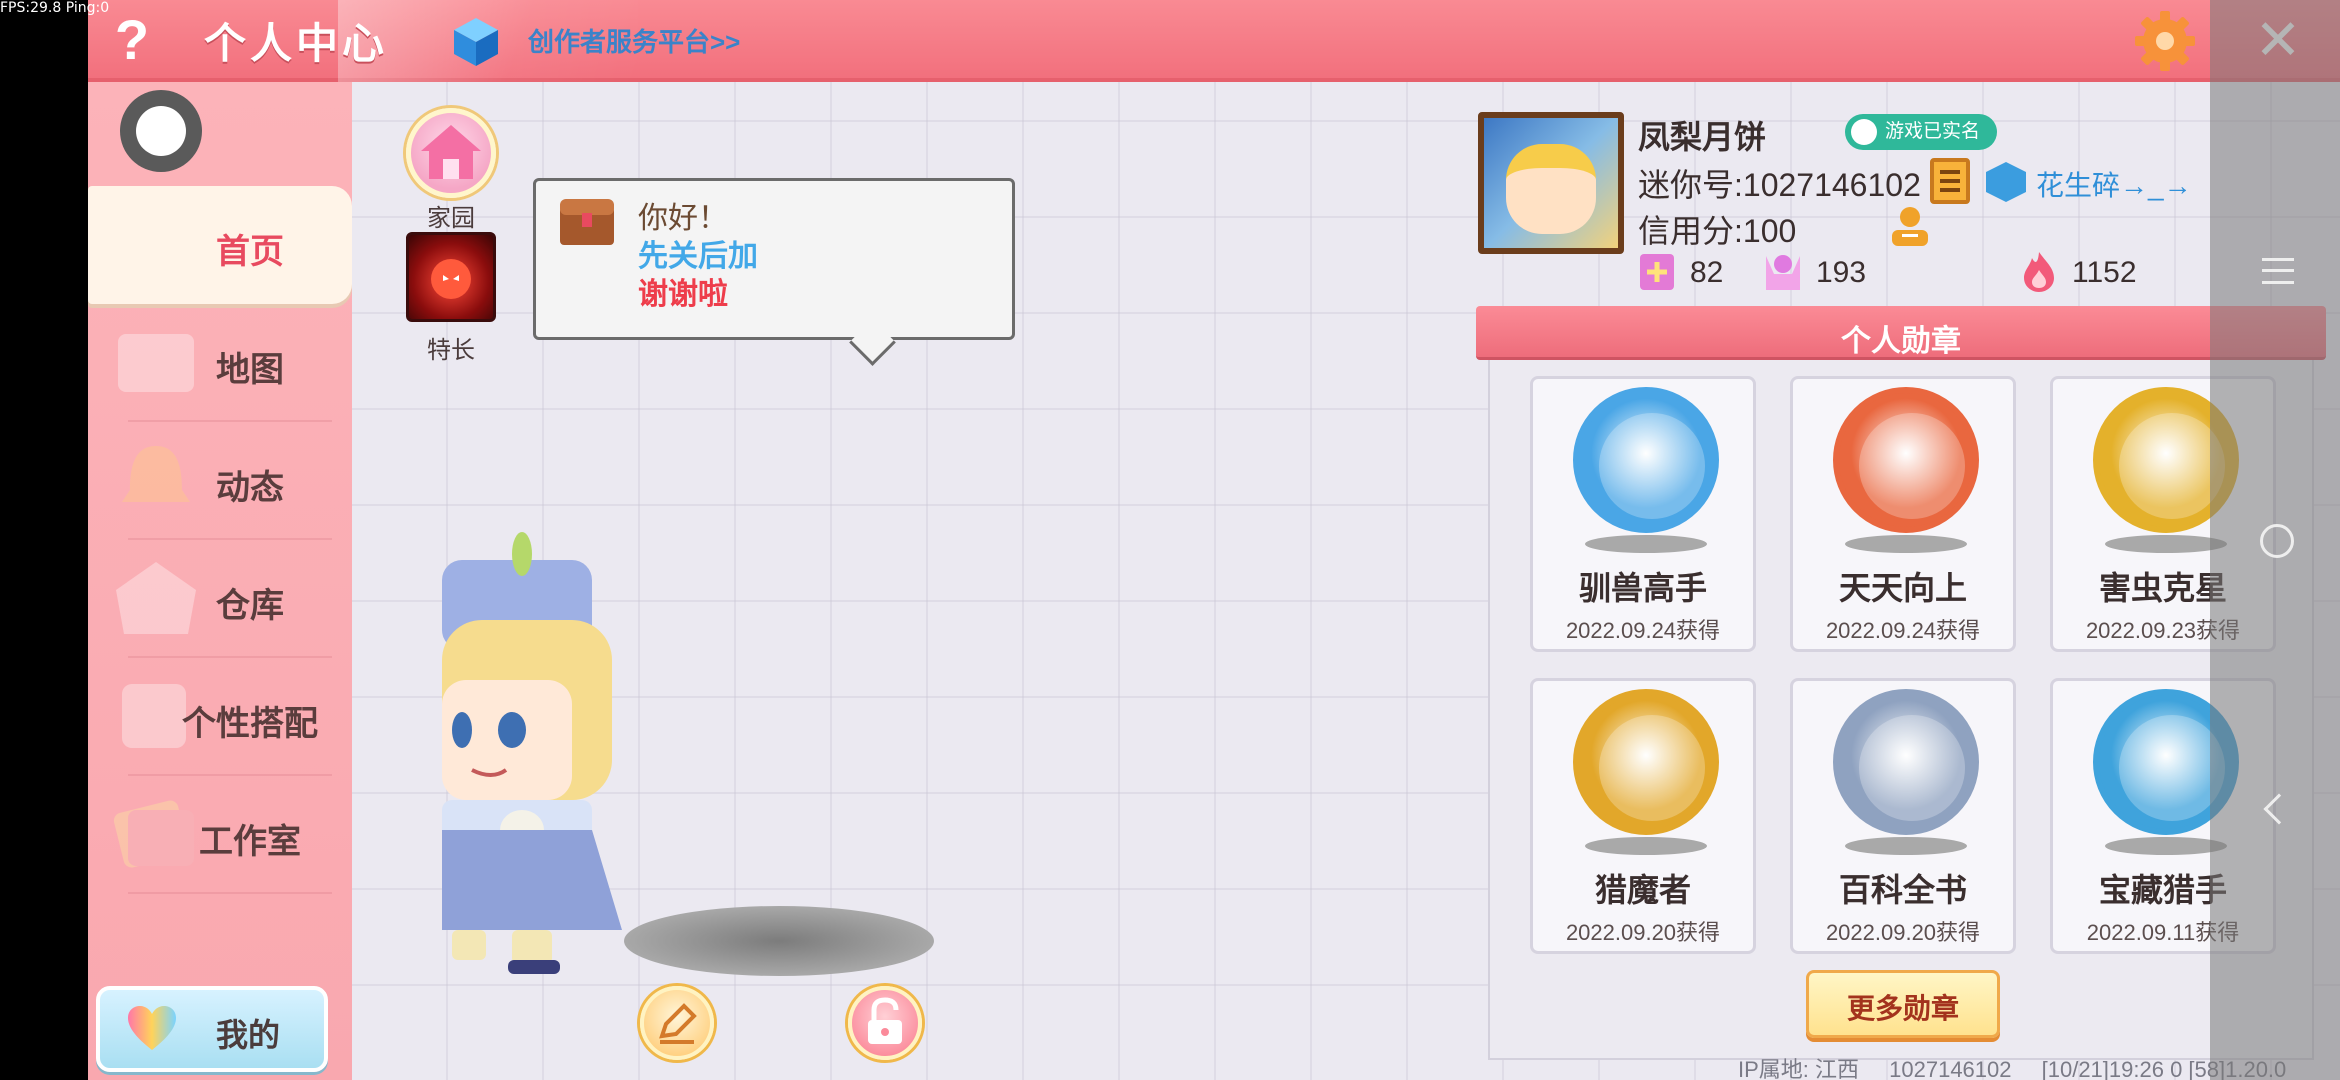 This screenshot has height=1080, width=2340. I want to click on copy-icon, so click(1950, 181).